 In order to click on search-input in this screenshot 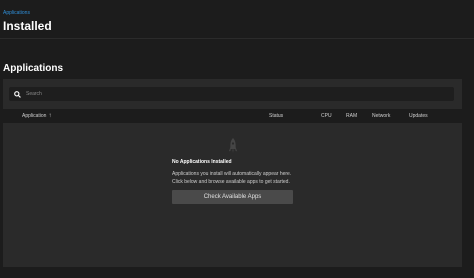, I will do `click(240, 94)`.